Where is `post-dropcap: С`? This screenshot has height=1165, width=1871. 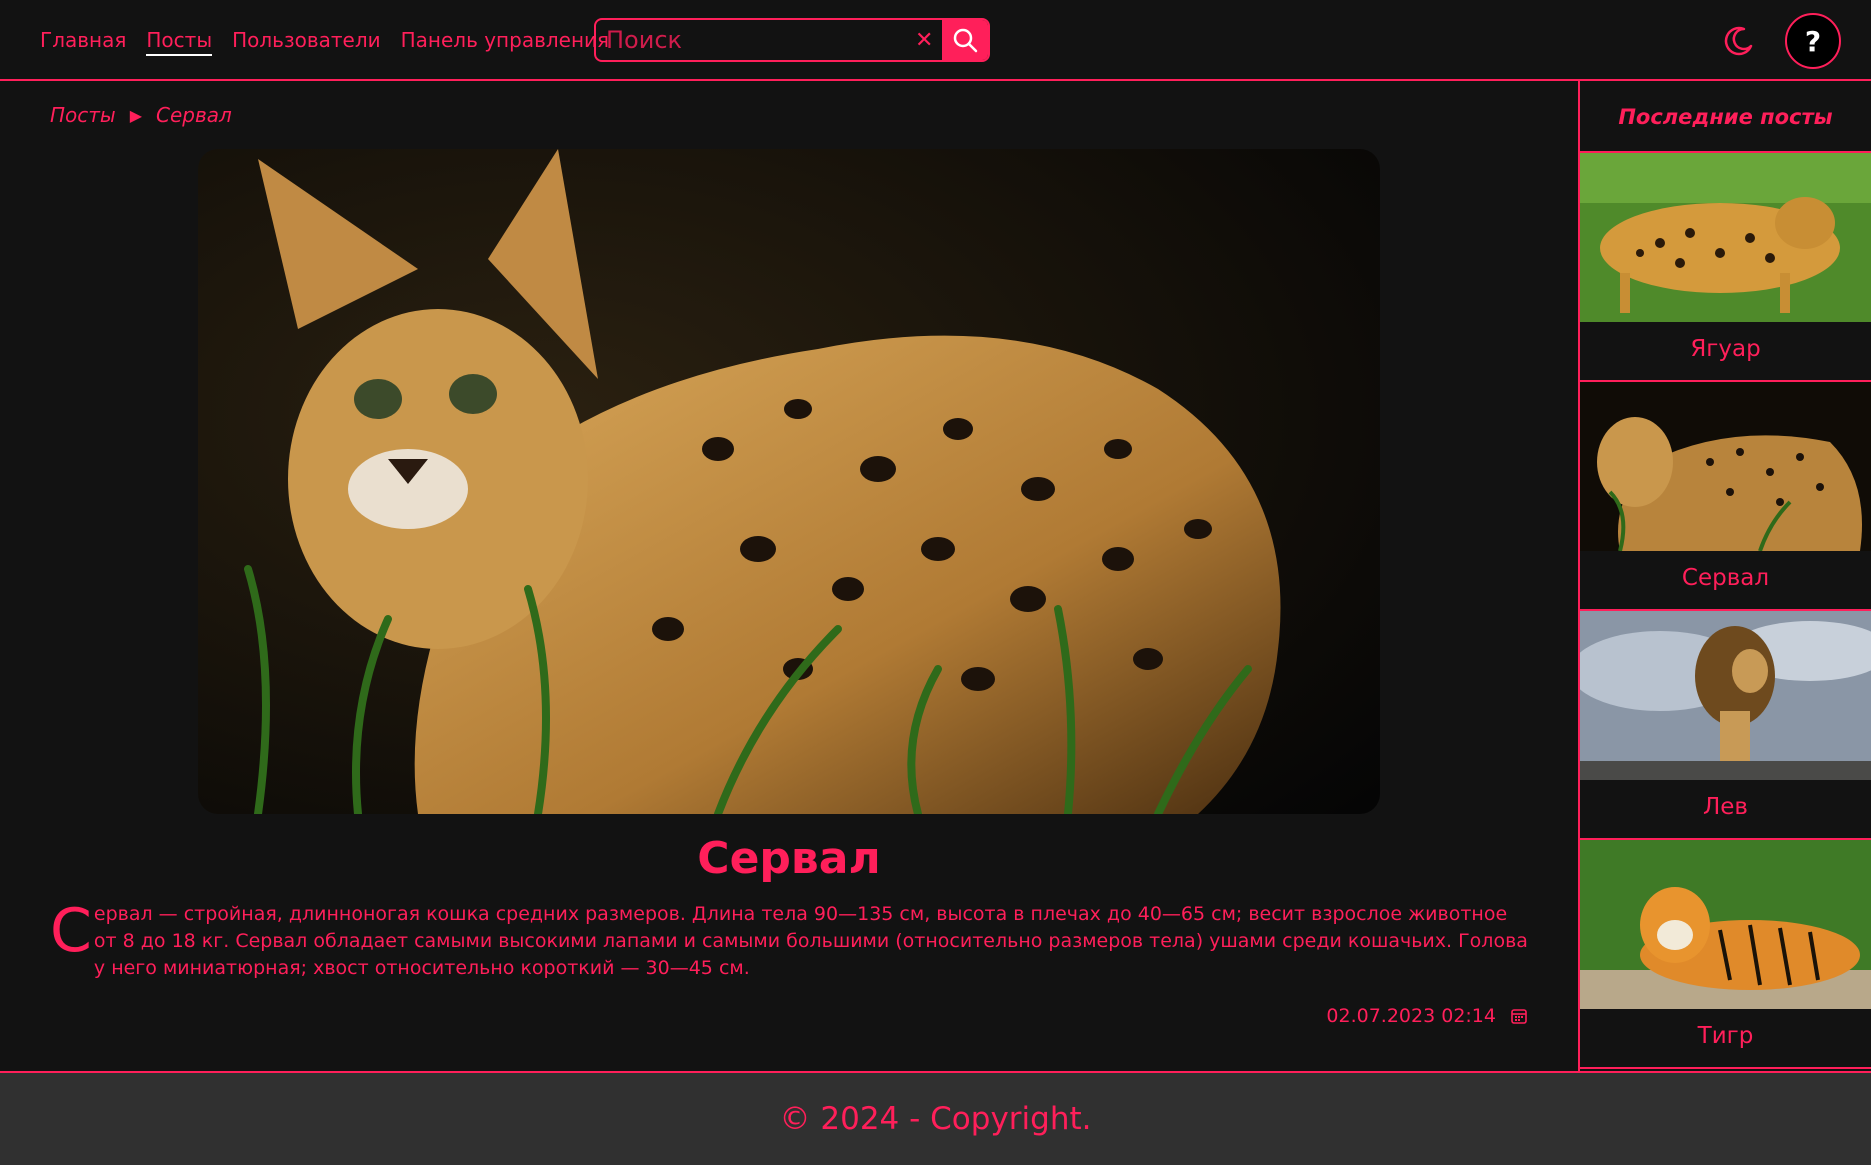 post-dropcap: С is located at coordinates (71, 931).